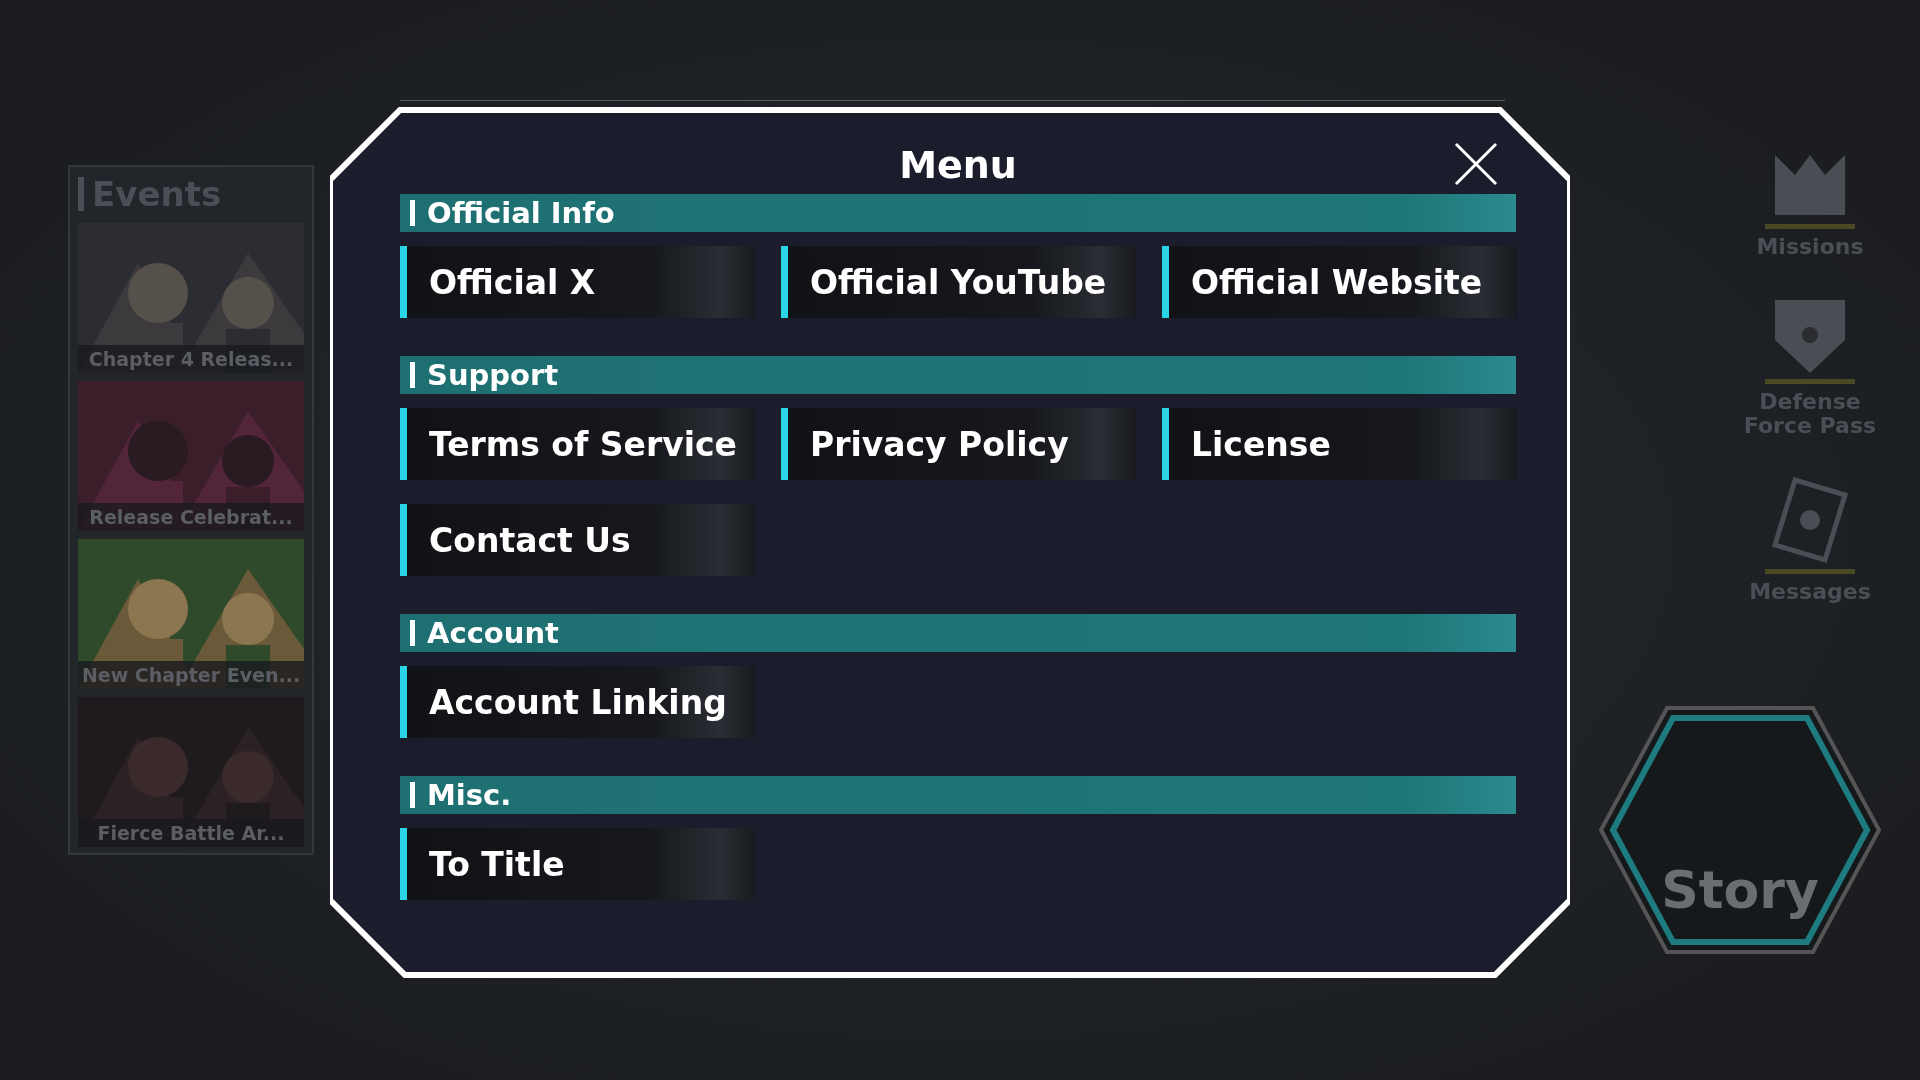  I want to click on menu-button: To Title, so click(577, 864).